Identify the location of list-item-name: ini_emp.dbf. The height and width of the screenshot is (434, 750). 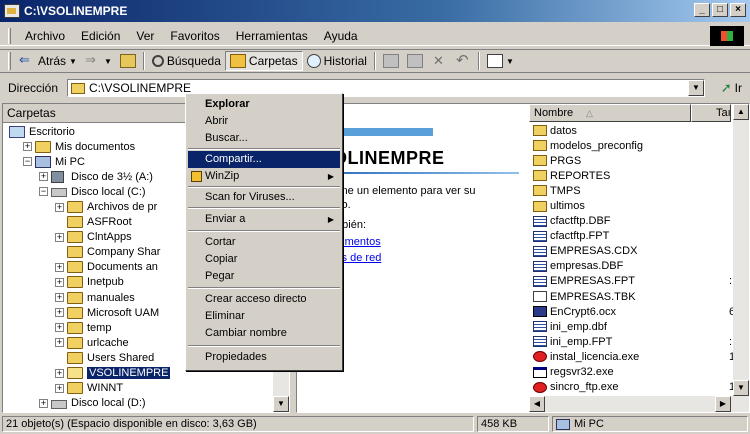
(578, 326).